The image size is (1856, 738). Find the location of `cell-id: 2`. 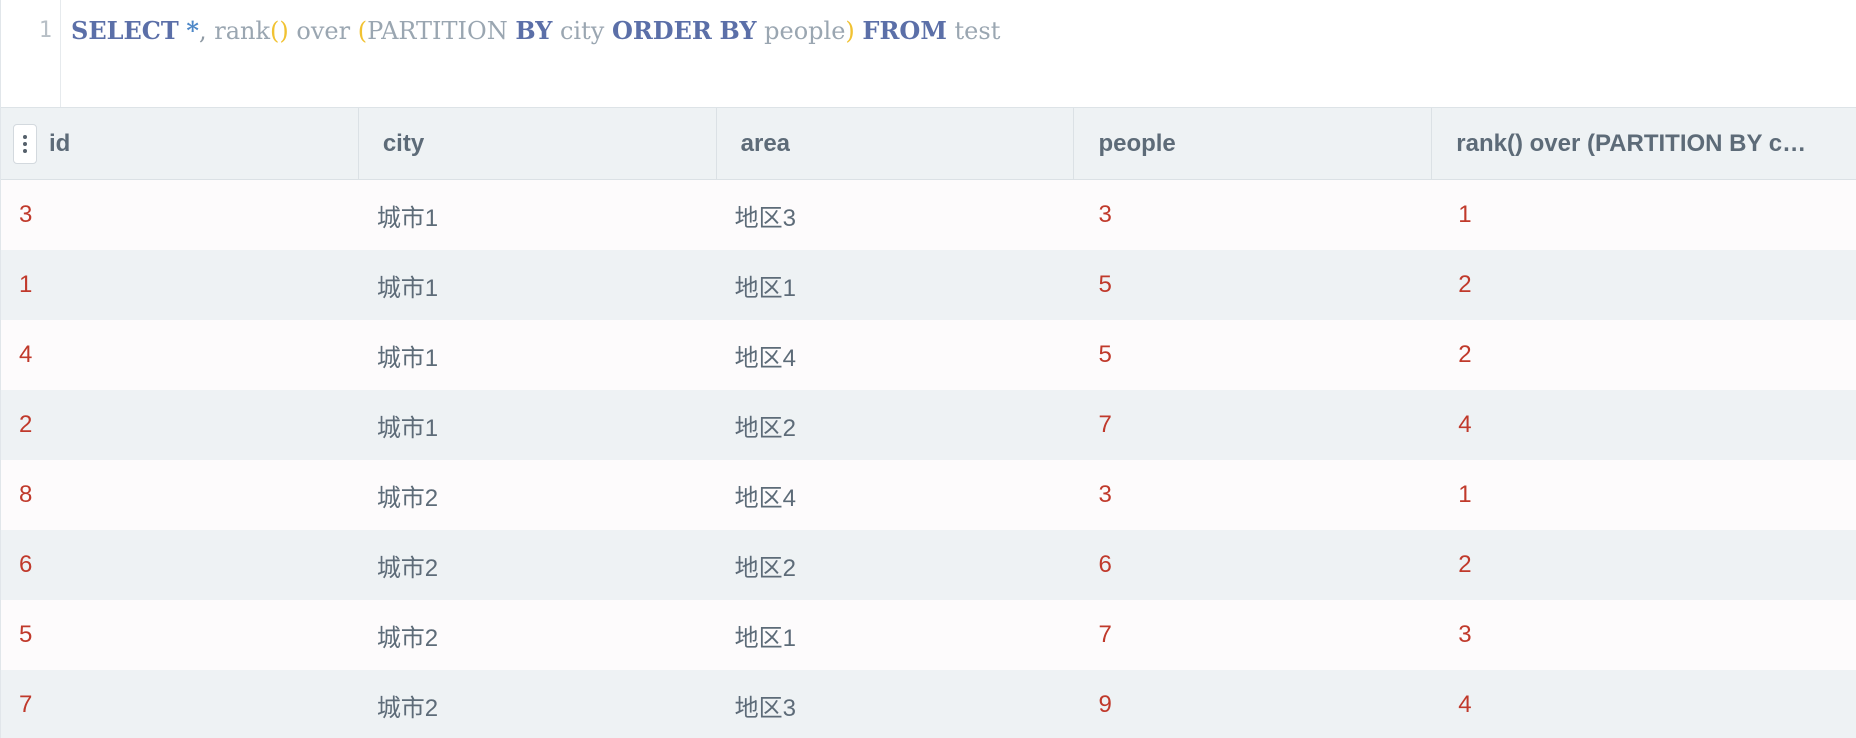

cell-id: 2 is located at coordinates (180, 425).